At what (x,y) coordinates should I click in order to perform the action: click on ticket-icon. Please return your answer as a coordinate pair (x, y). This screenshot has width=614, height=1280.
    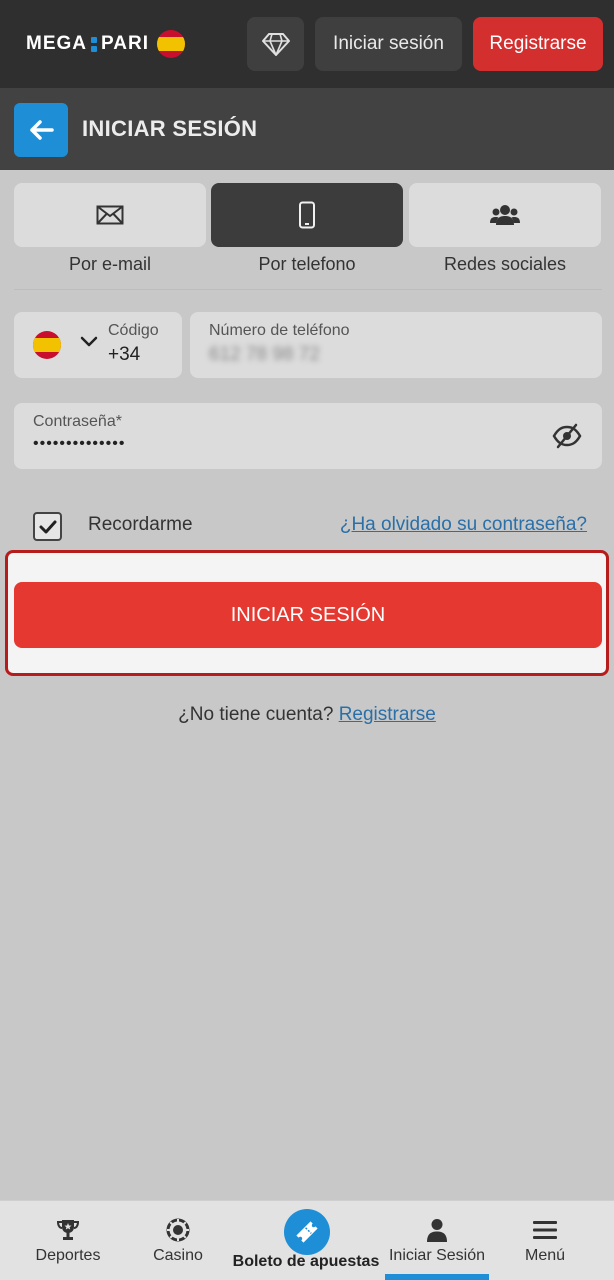
    Looking at the image, I should click on (307, 1232).